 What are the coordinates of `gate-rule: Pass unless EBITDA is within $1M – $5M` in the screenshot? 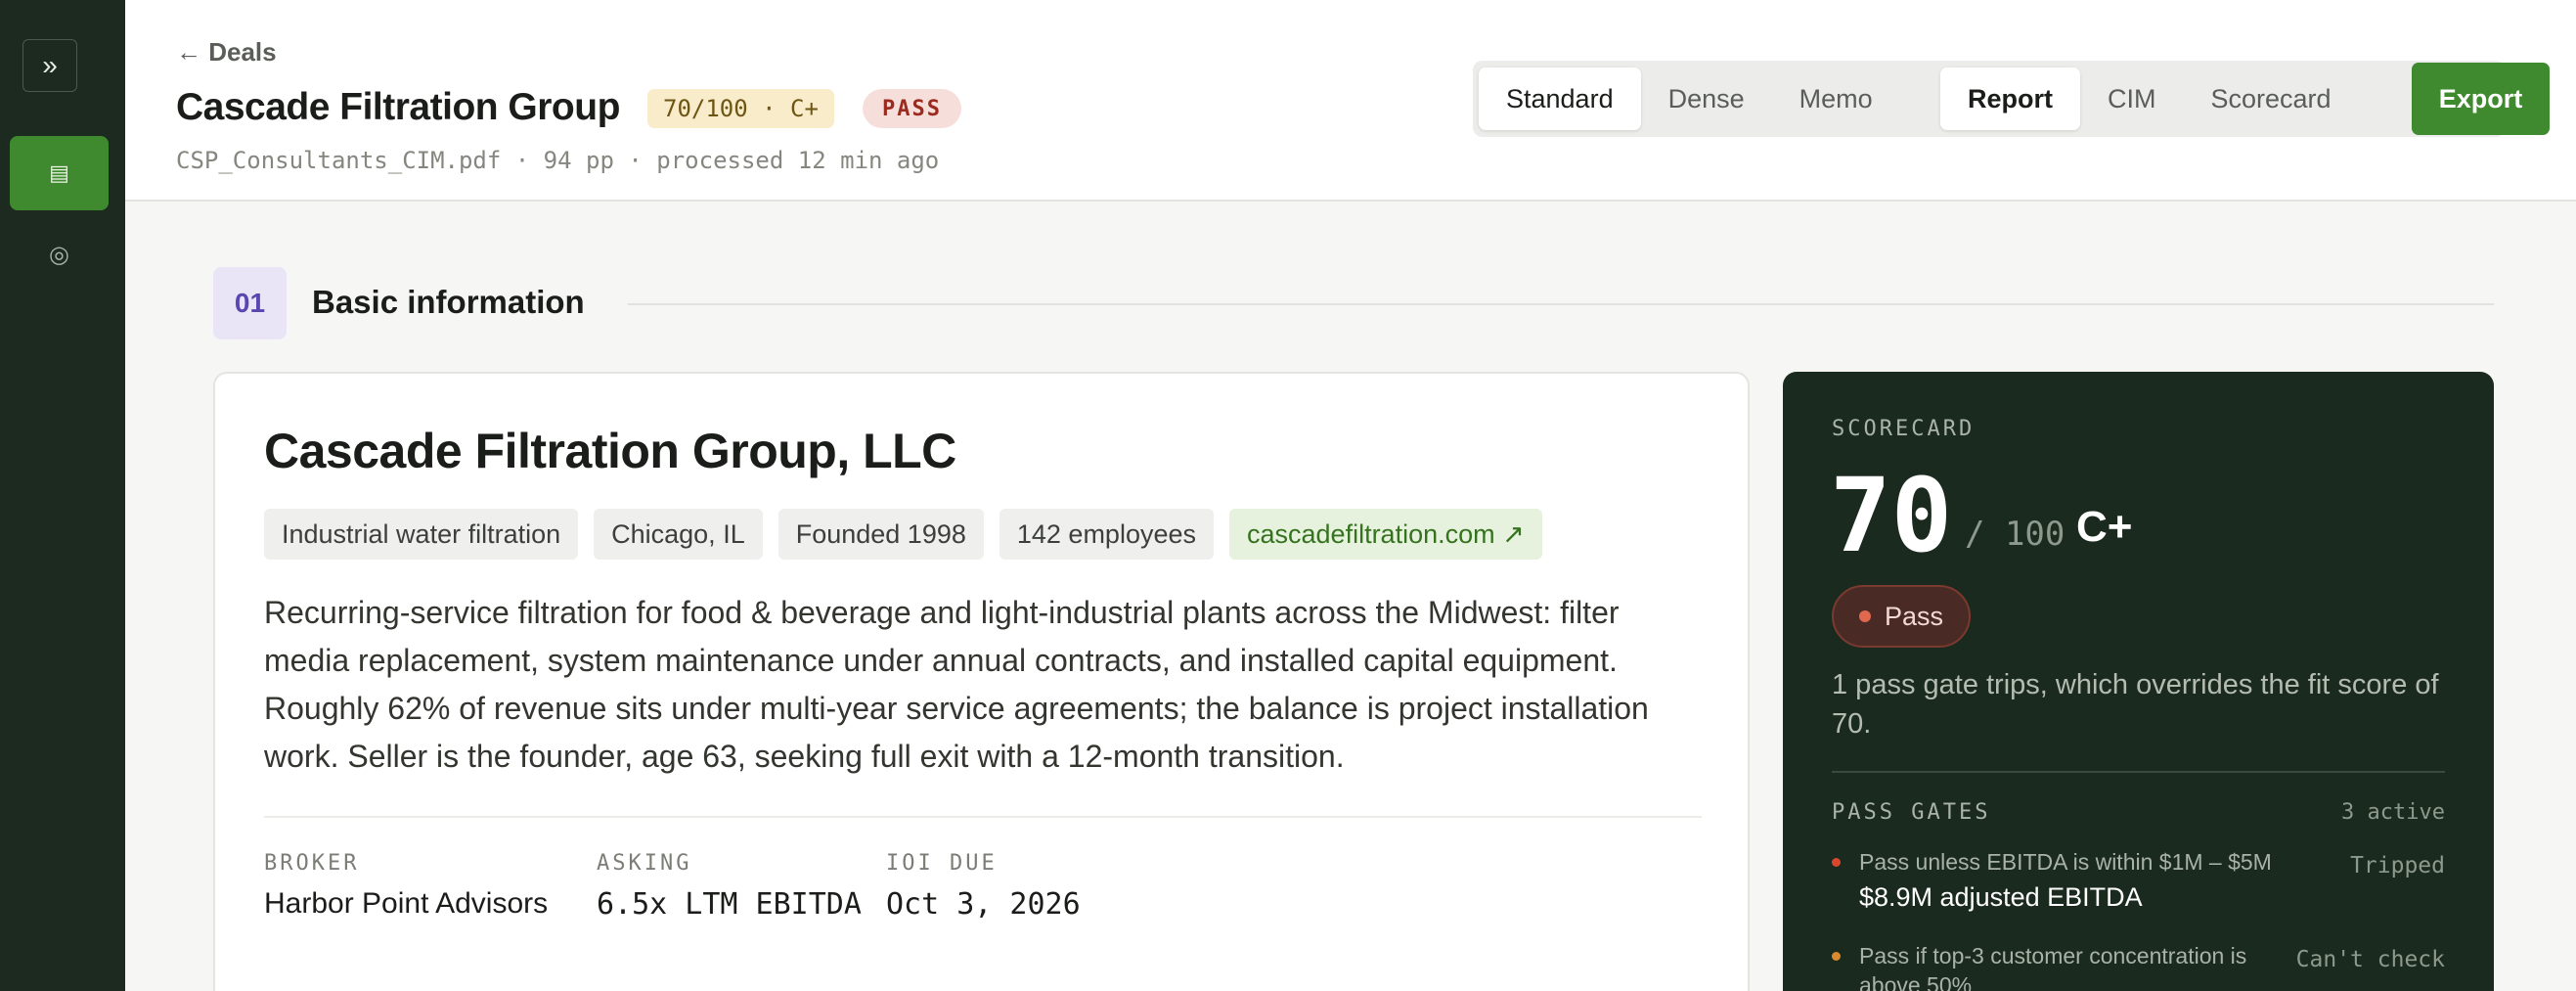 It's located at (2065, 862).